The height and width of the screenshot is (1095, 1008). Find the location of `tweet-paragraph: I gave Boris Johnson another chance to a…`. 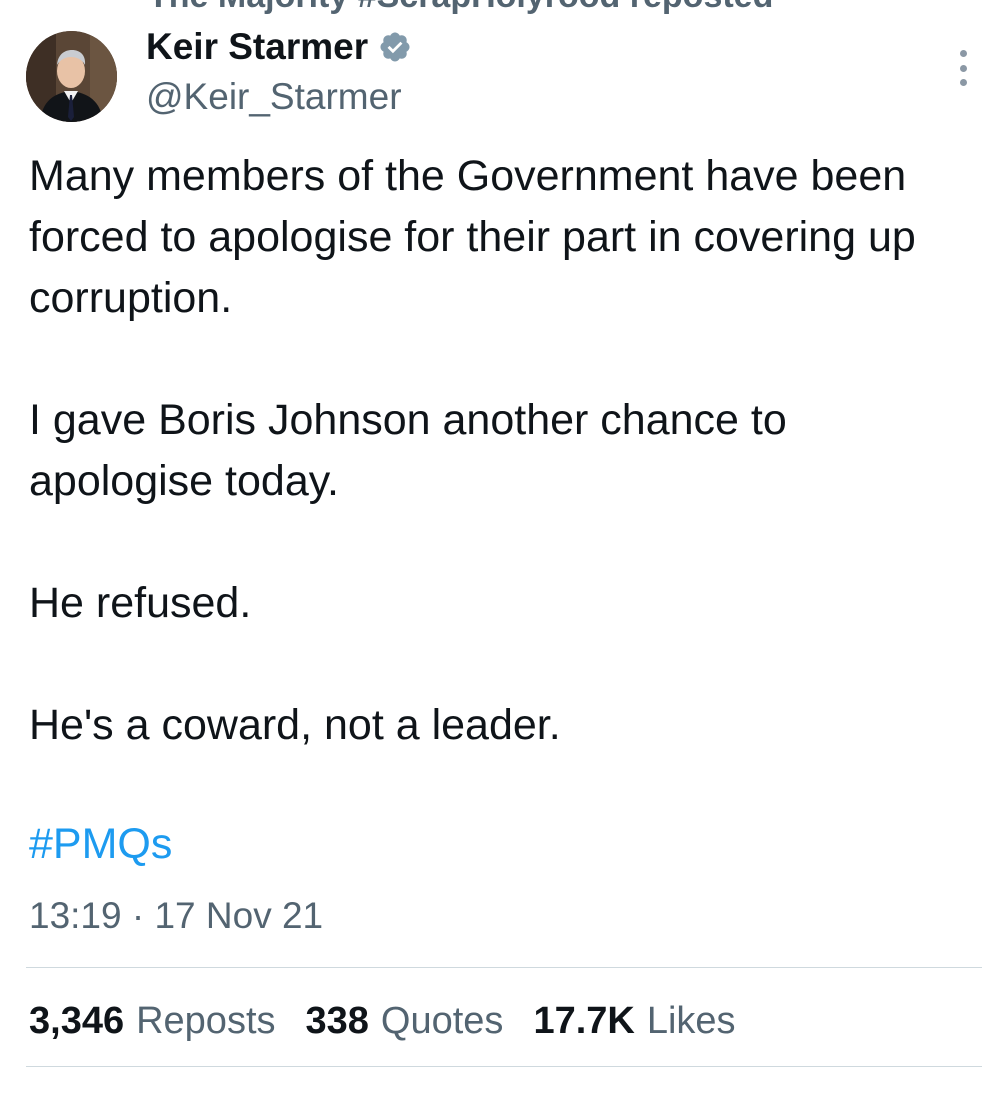

tweet-paragraph: I gave Boris Johnson another chance to a… is located at coordinates (408, 450).